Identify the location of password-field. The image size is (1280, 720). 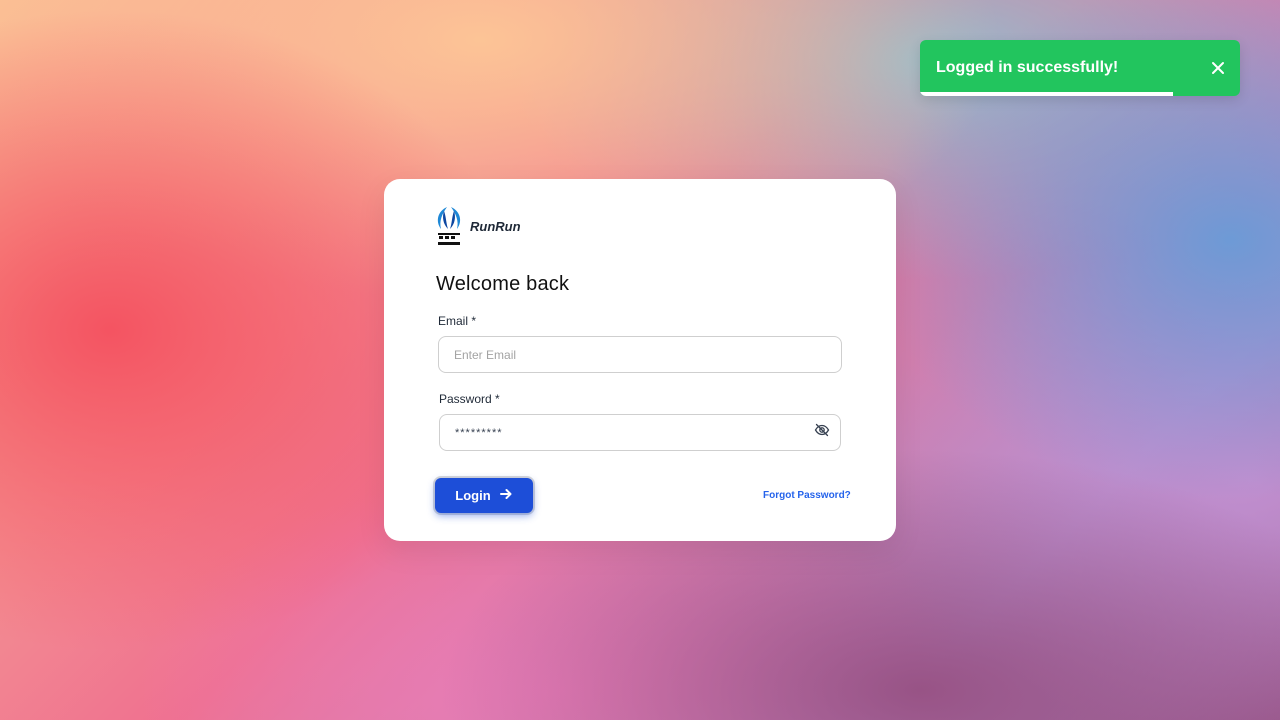
(640, 432).